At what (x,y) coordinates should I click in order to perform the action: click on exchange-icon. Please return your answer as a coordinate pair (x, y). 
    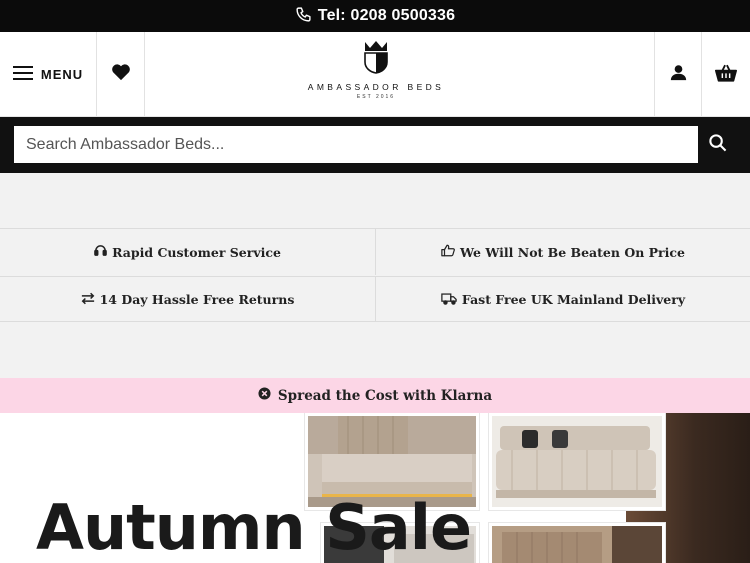
    Looking at the image, I should click on (88, 300).